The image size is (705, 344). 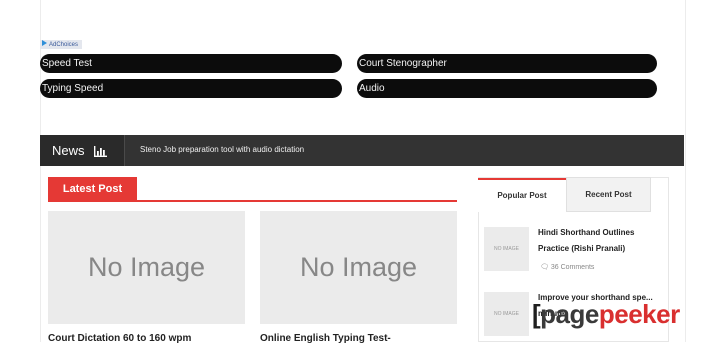 What do you see at coordinates (44, 43) in the screenshot?
I see `adchoices-play-icon` at bounding box center [44, 43].